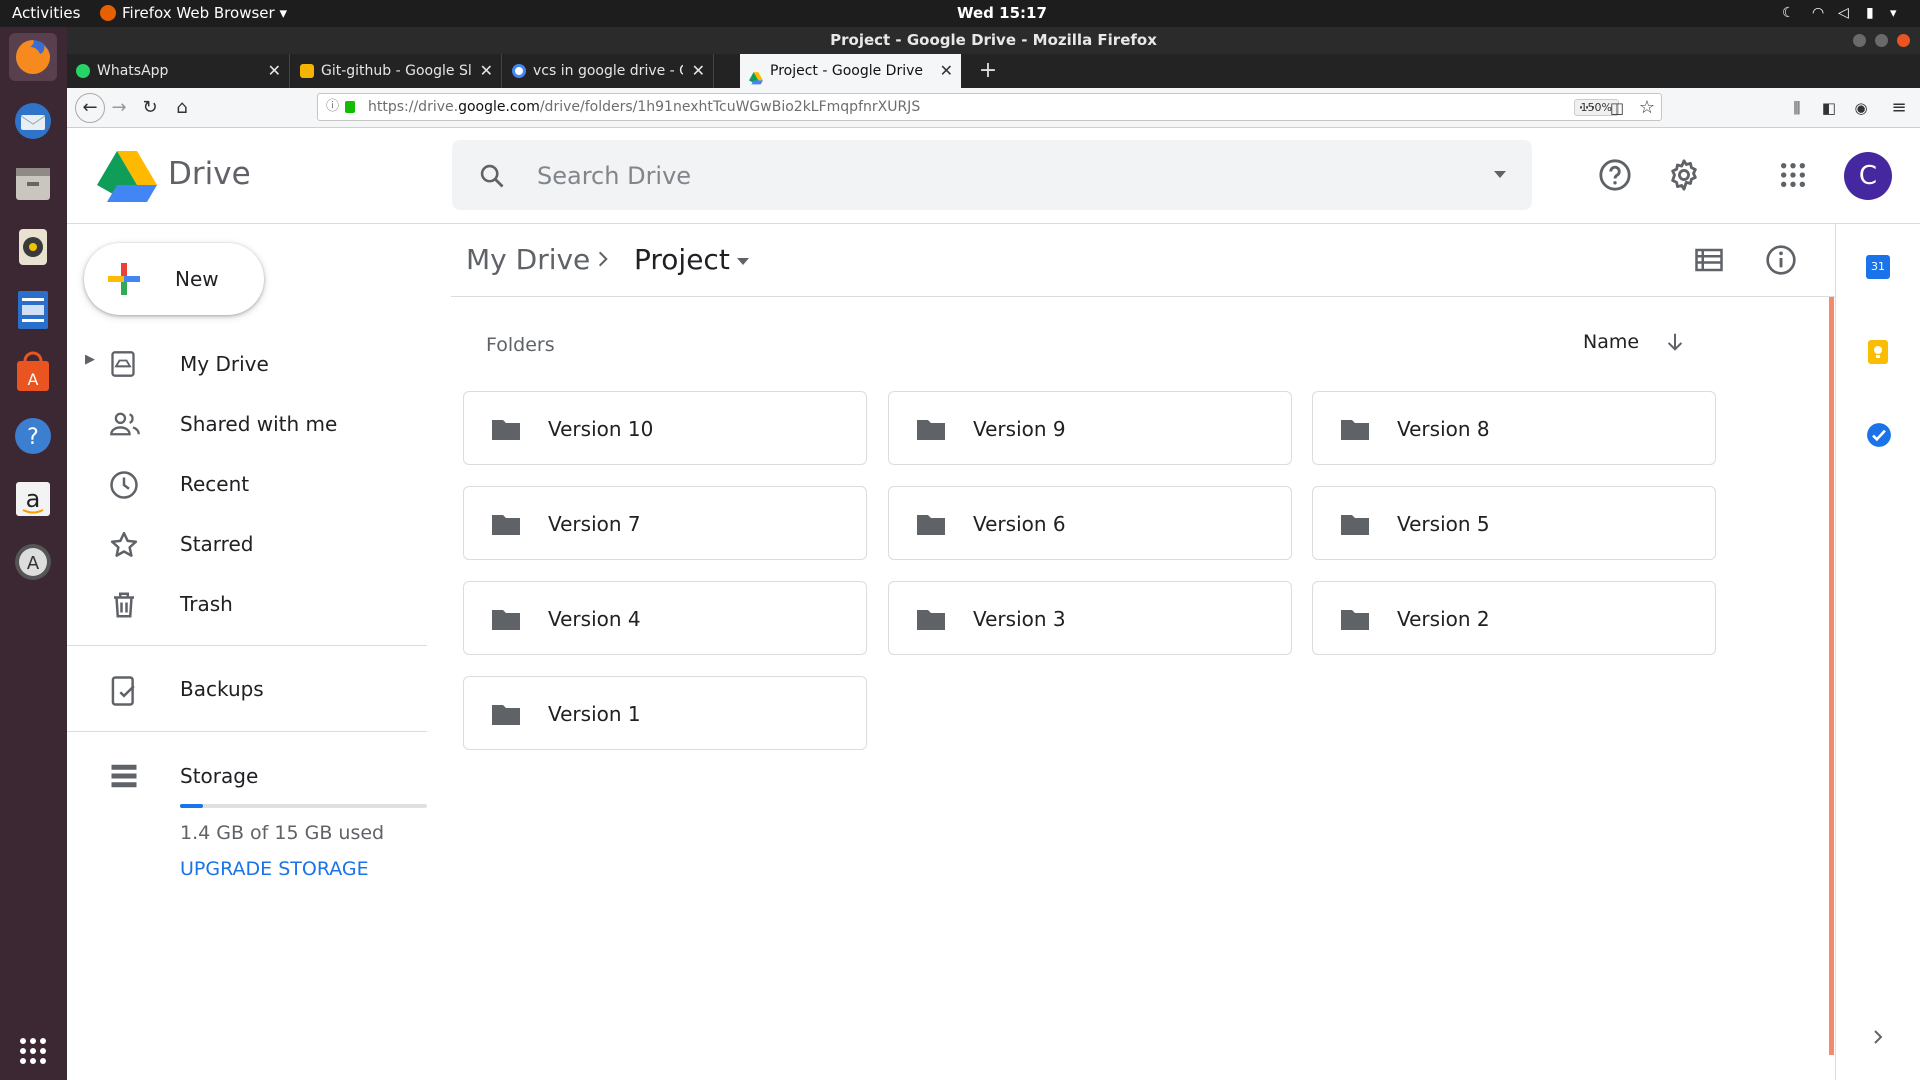  I want to click on dock-rhythmbox-icon, so click(33, 247).